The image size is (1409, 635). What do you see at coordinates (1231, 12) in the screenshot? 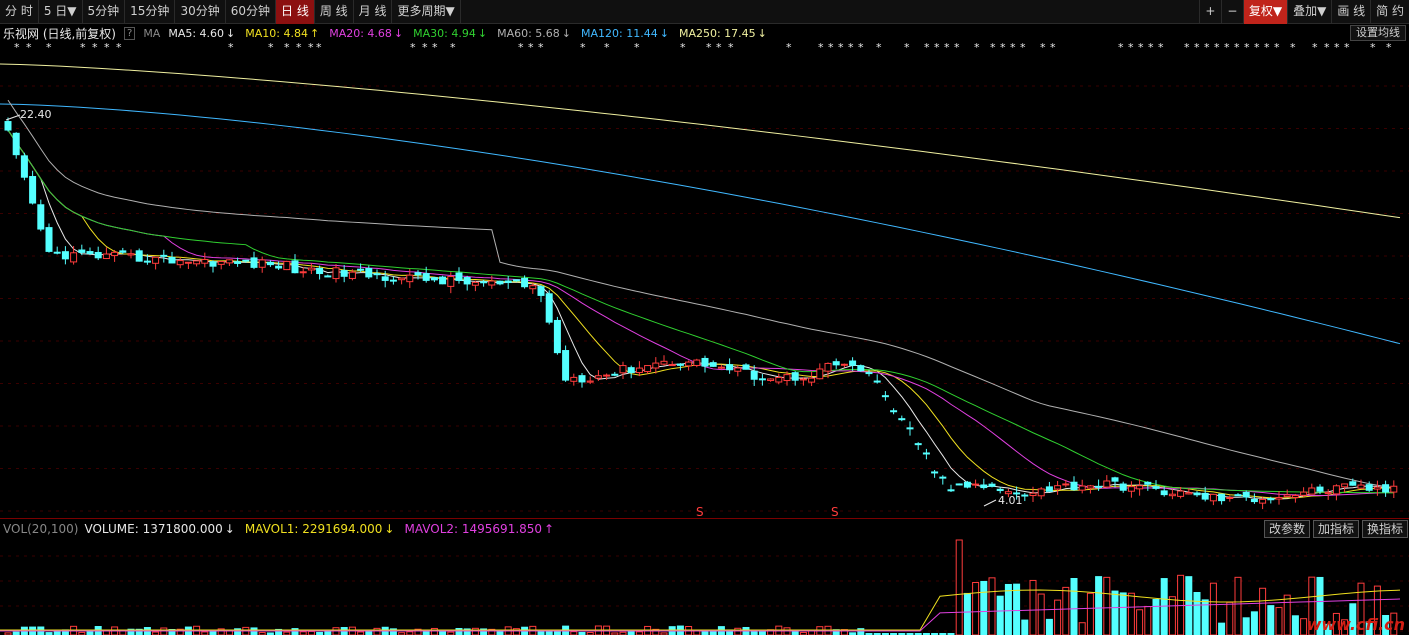
I see `zoom-out-button: −` at bounding box center [1231, 12].